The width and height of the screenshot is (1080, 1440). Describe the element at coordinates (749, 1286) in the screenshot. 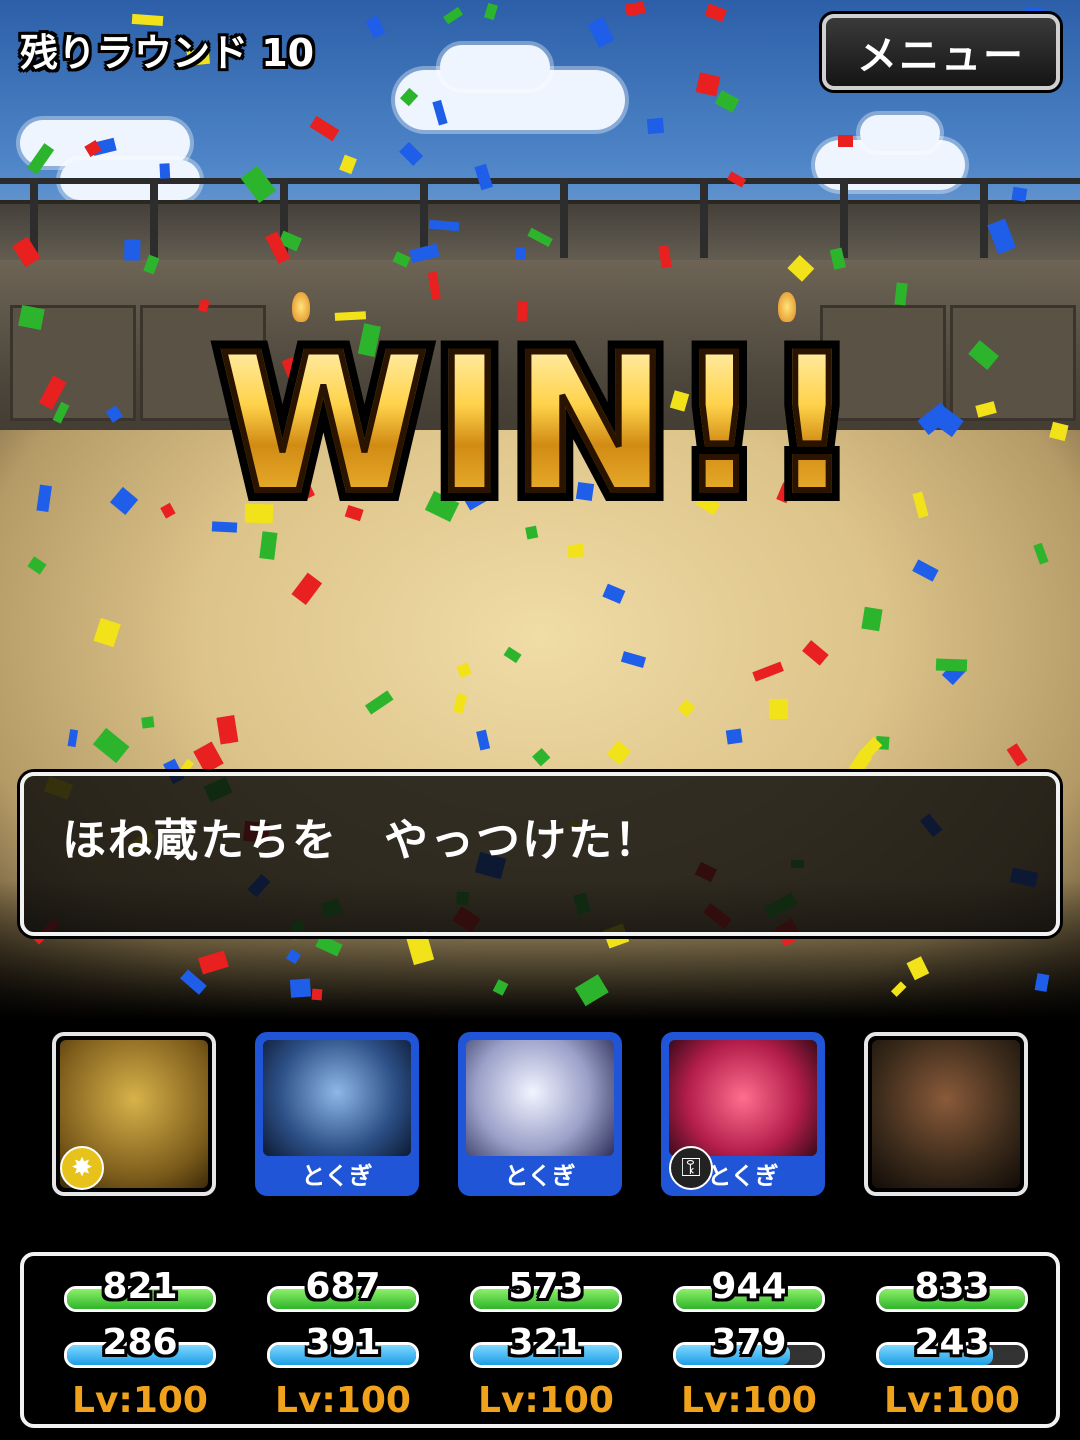

I see `hp-value: 944` at that location.